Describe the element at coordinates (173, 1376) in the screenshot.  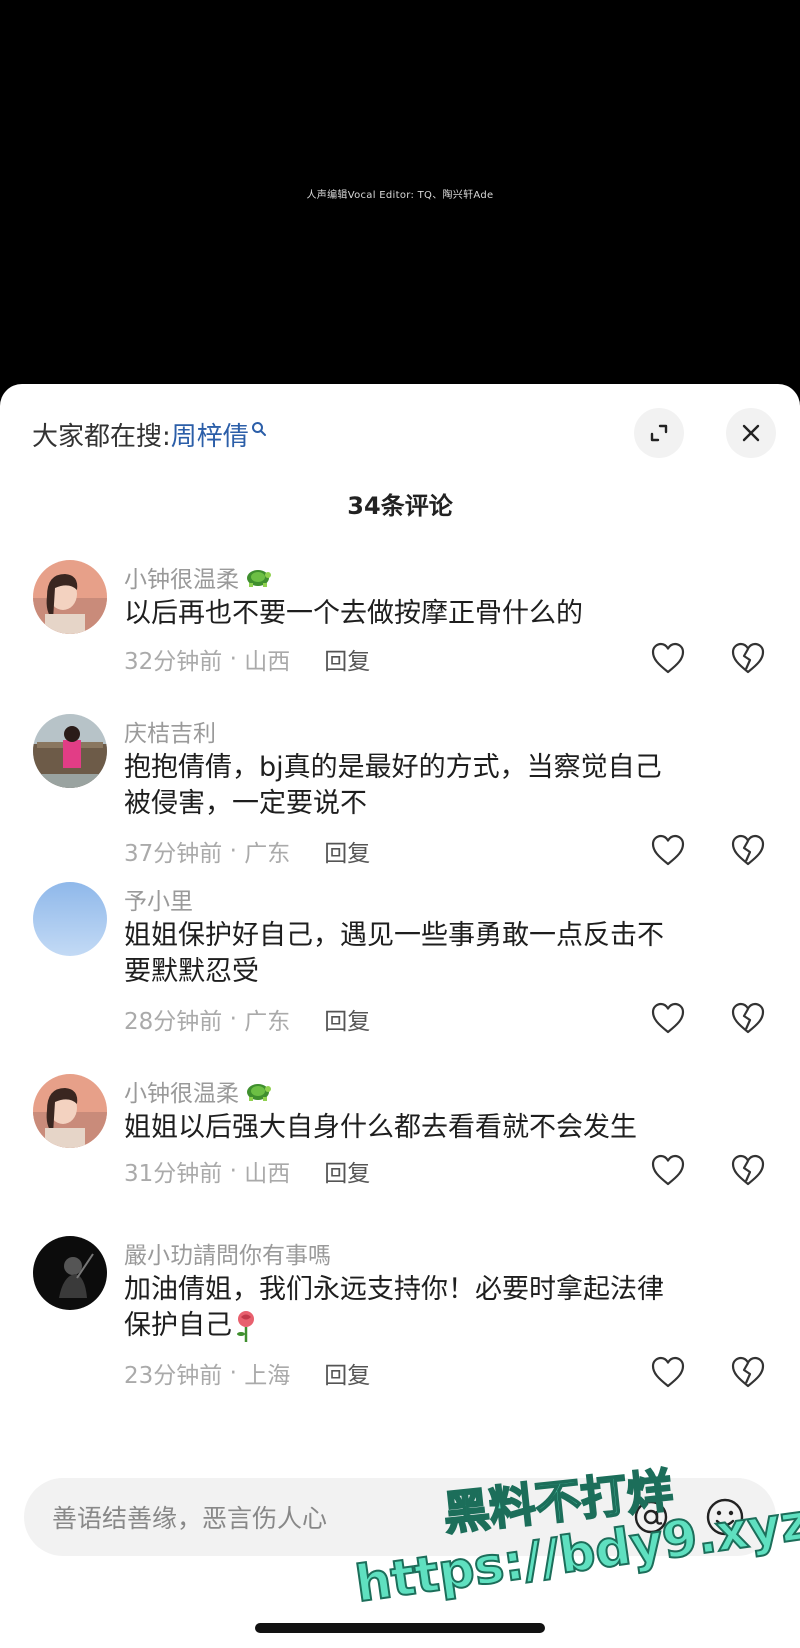
I see `comment-time: 23分钟前` at that location.